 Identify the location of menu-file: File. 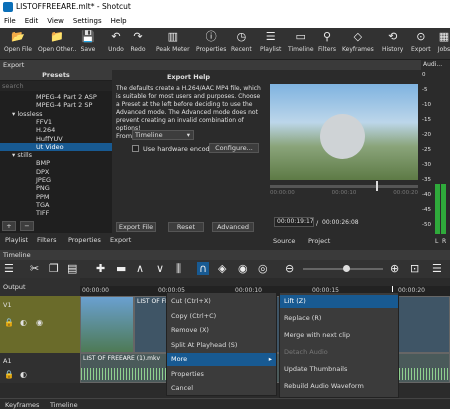
(10, 21).